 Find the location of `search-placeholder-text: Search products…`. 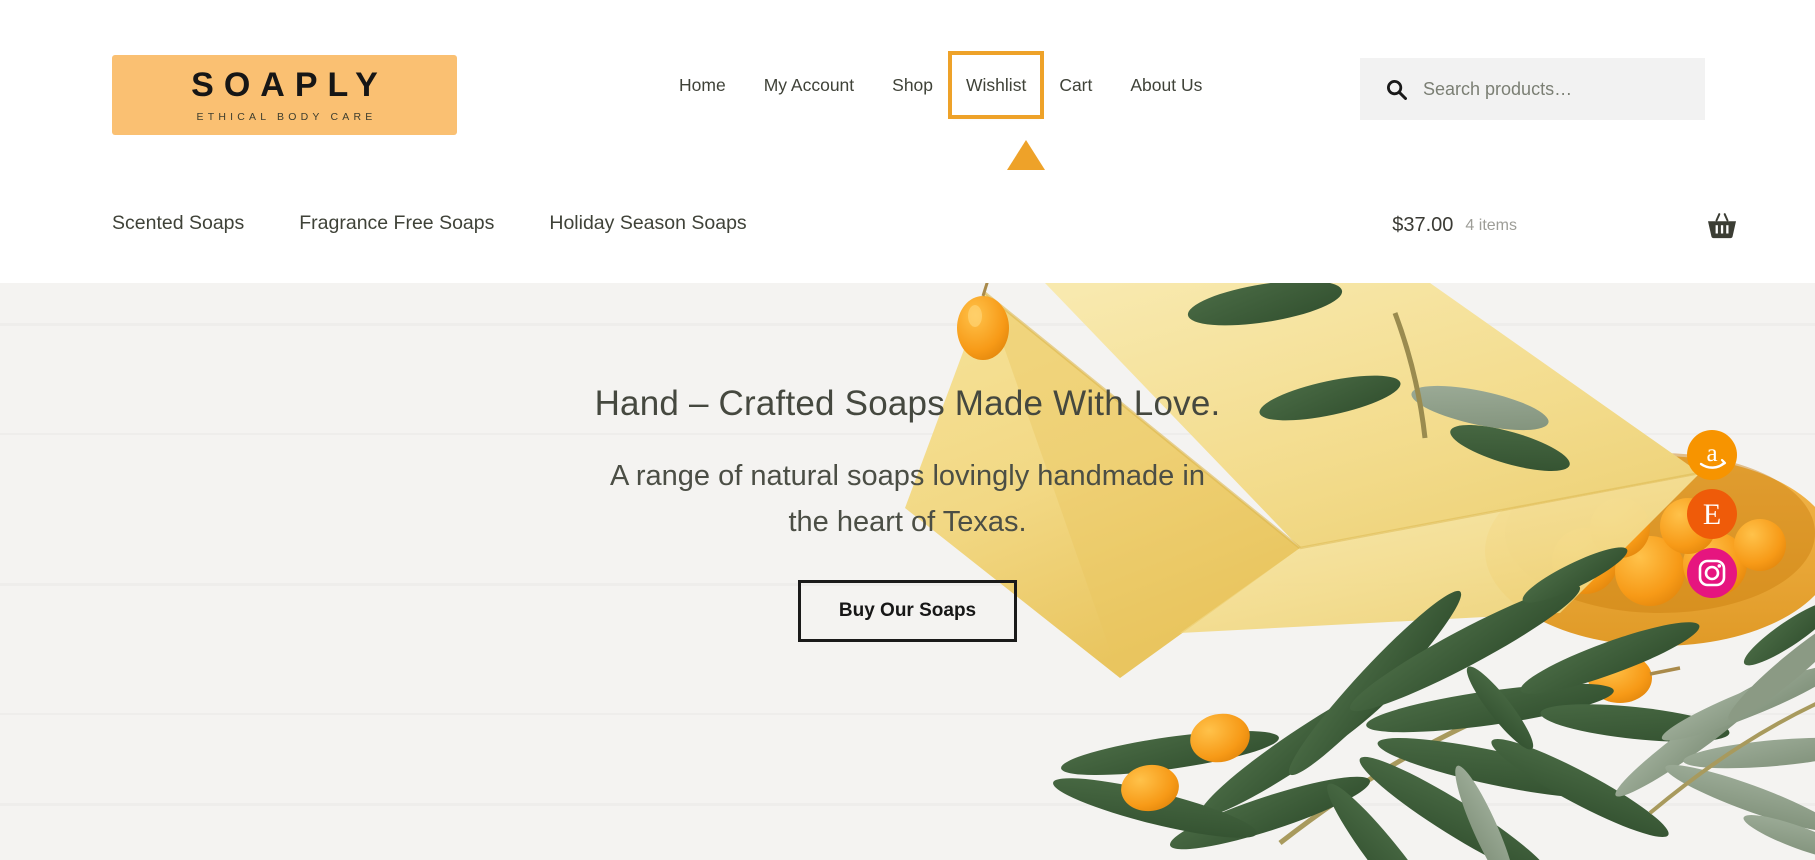

search-placeholder-text: Search products… is located at coordinates (1498, 88).